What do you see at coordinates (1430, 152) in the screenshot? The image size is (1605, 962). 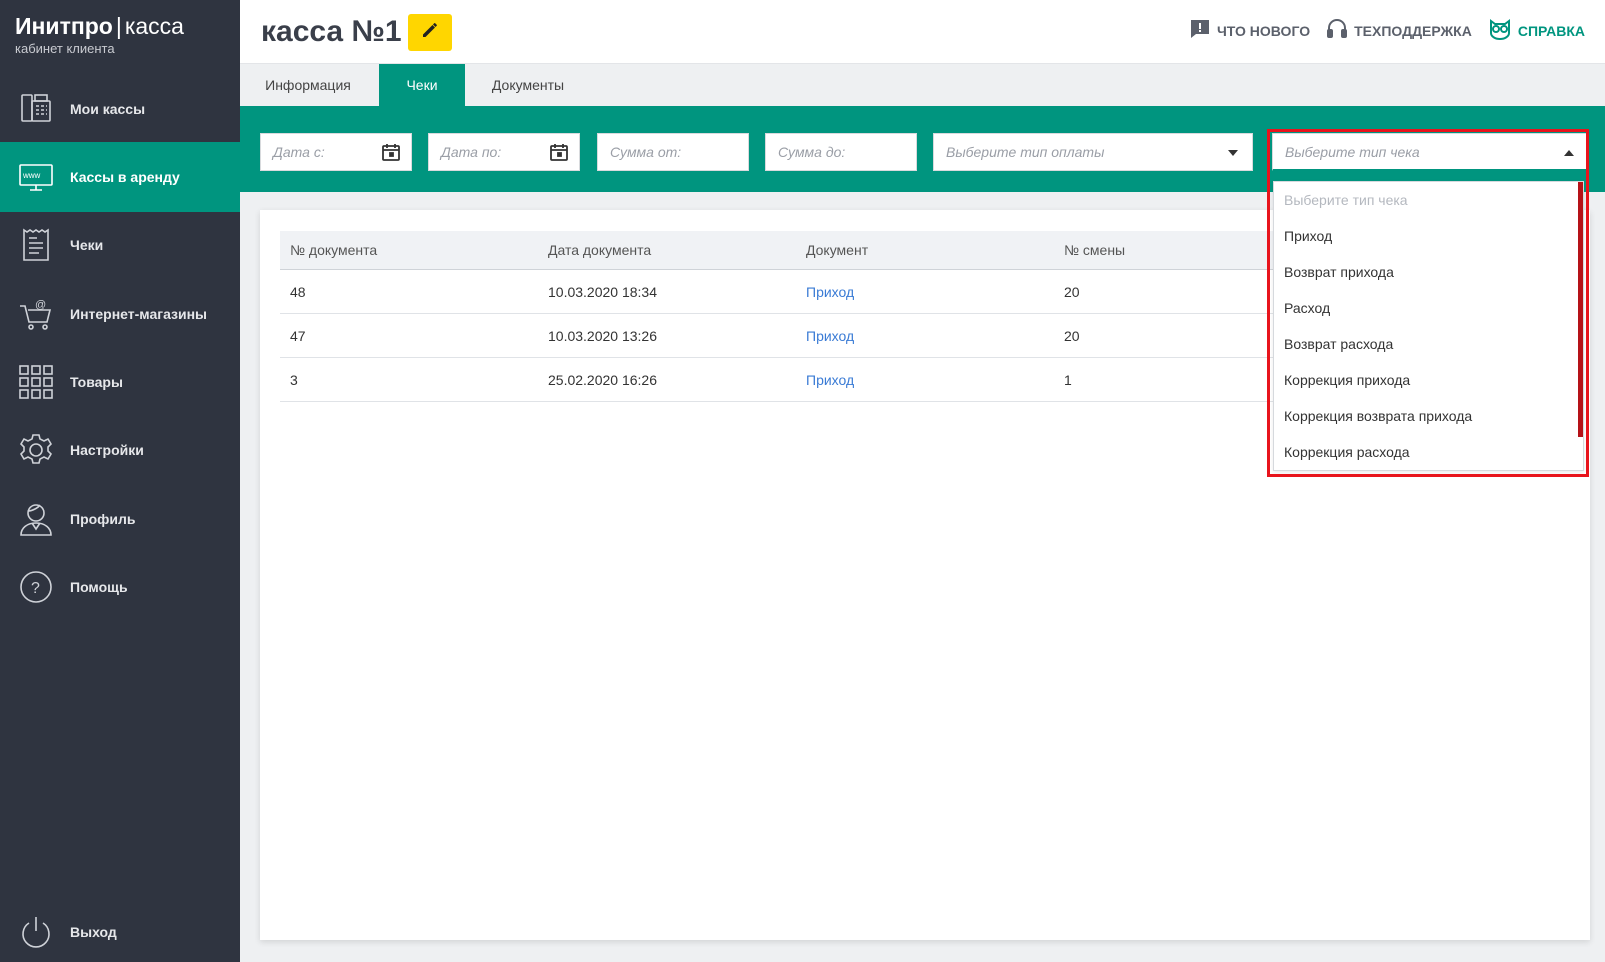 I see `check-type-select: Выберите тип чека` at bounding box center [1430, 152].